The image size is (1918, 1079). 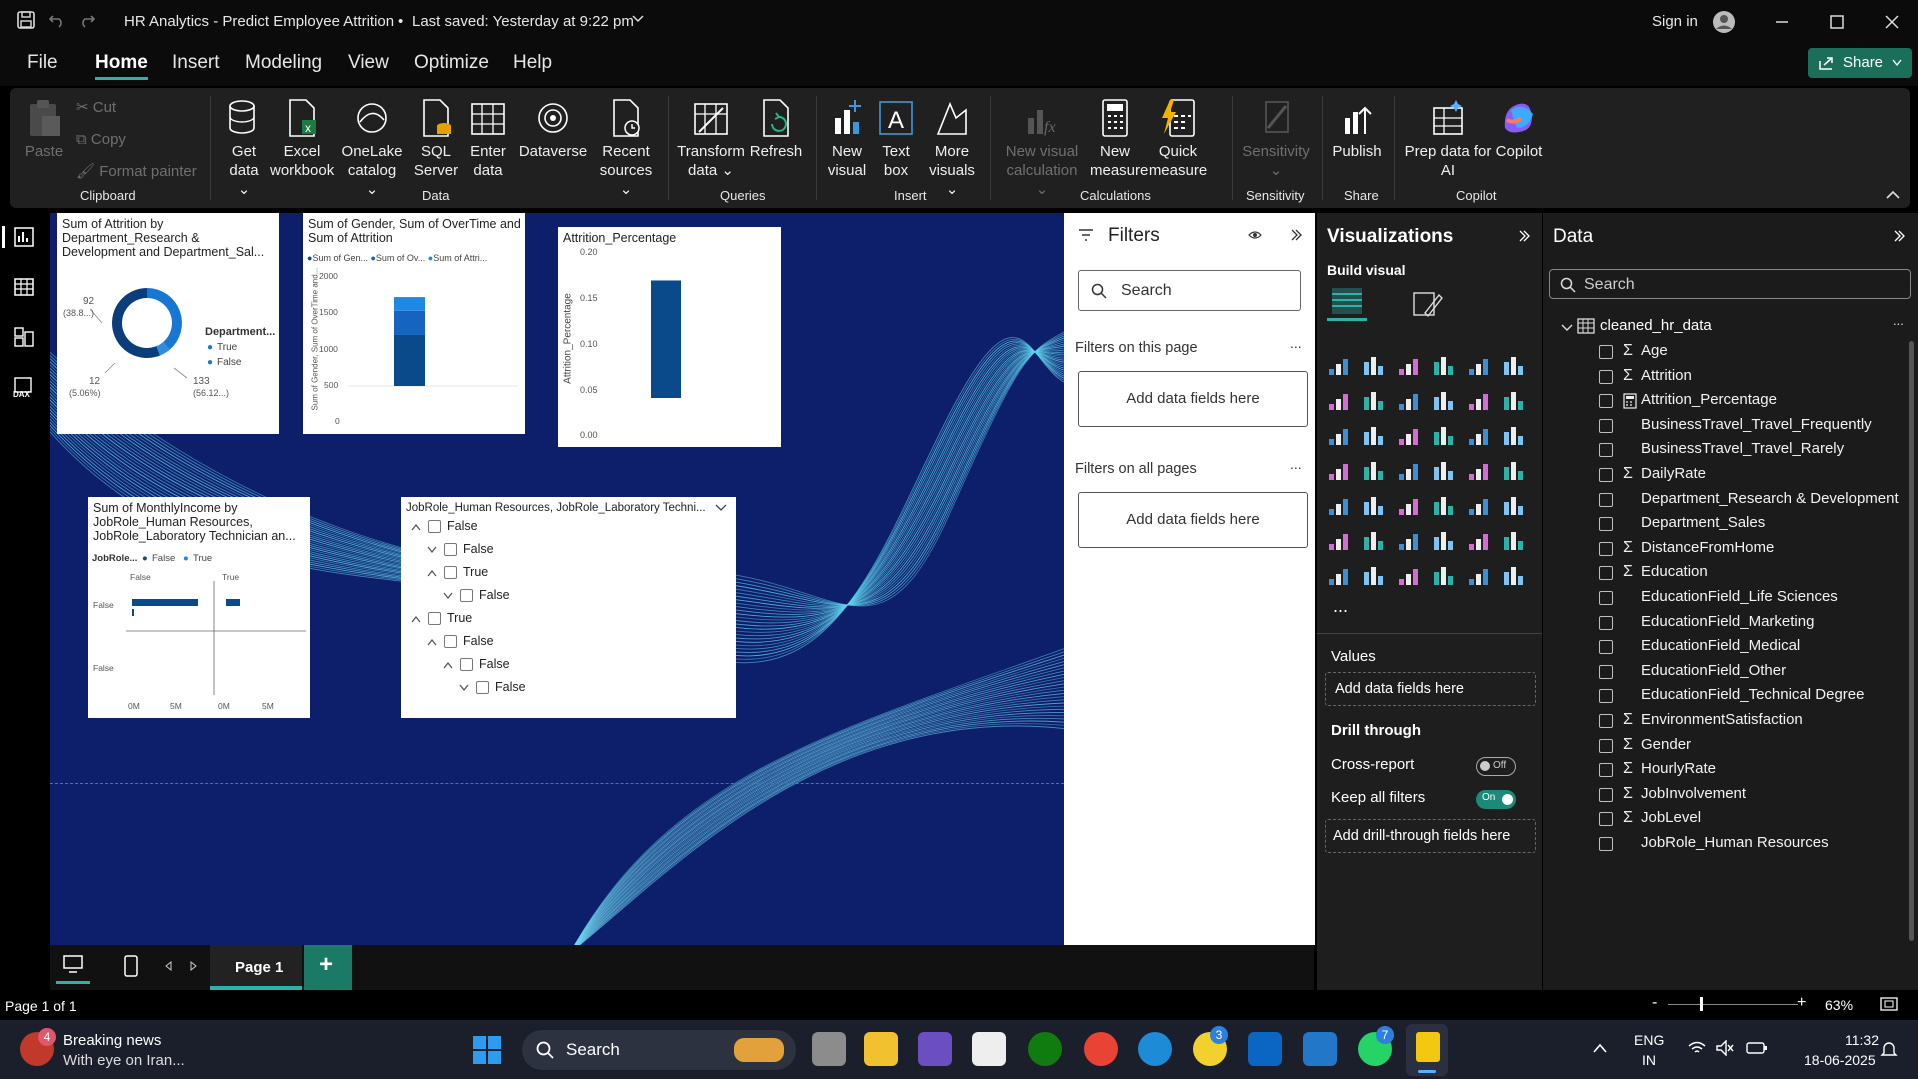 What do you see at coordinates (952, 148) in the screenshot?
I see `more-visuals-button: More visuals ⌄` at bounding box center [952, 148].